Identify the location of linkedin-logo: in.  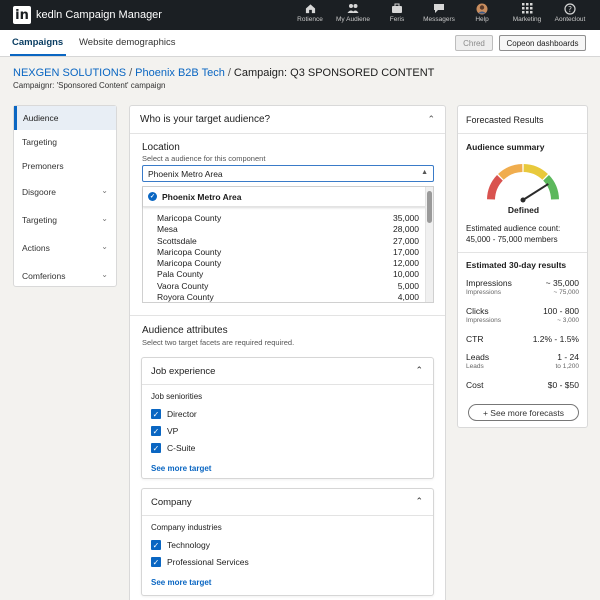
(22, 15).